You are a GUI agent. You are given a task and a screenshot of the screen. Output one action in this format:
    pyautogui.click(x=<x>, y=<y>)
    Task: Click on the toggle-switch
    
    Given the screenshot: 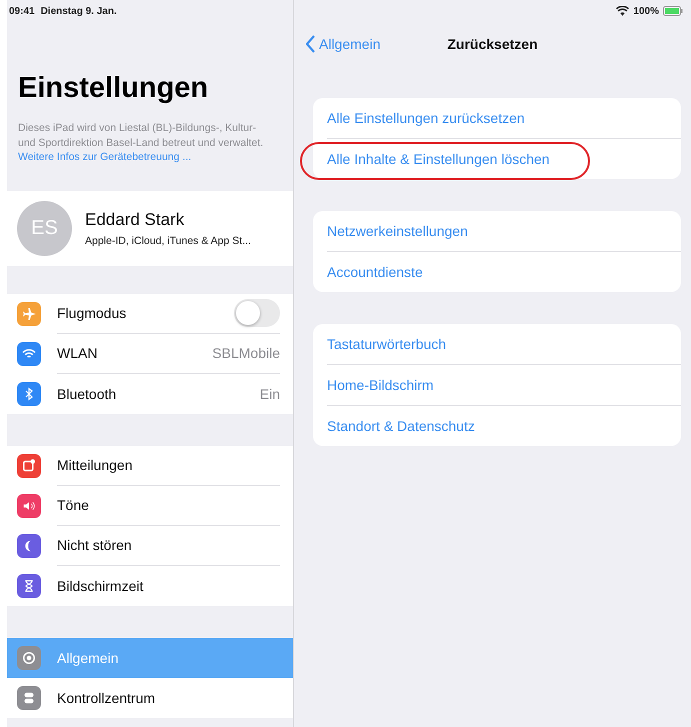 What is the action you would take?
    pyautogui.click(x=257, y=313)
    